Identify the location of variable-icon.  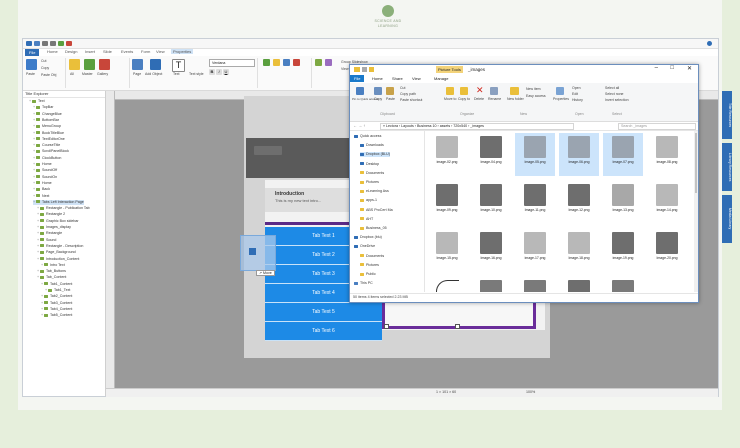
(328, 62).